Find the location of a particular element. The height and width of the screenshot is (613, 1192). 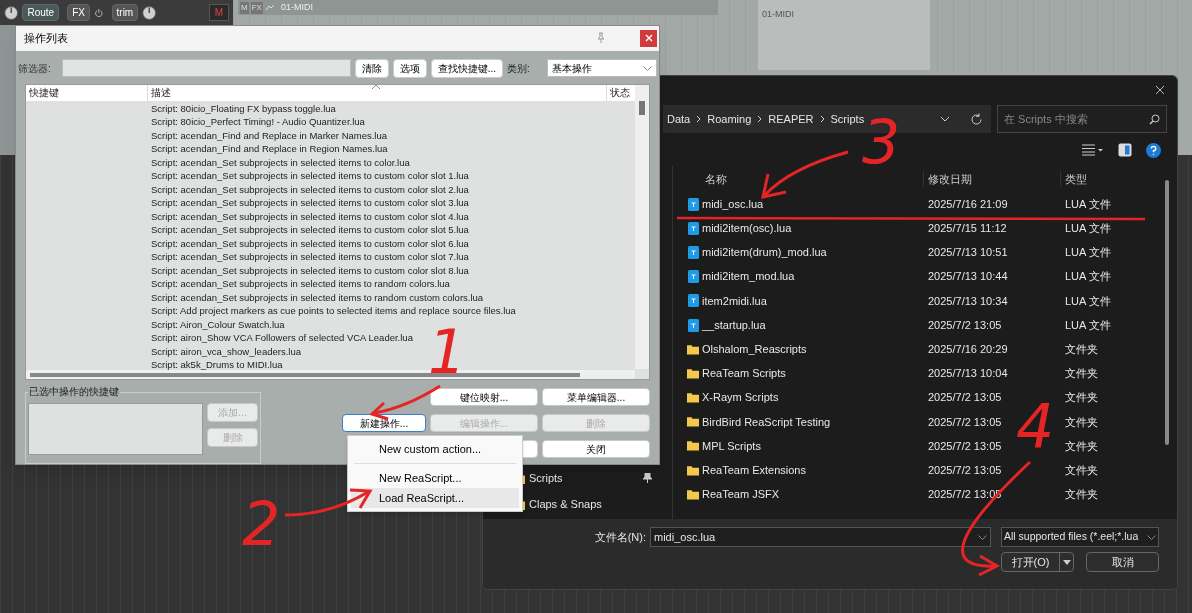

power-icon is located at coordinates (98, 12).